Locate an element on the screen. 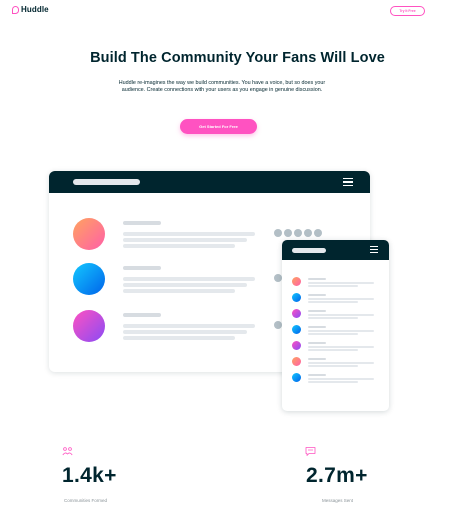  logo-text: Huddle is located at coordinates (35, 9).